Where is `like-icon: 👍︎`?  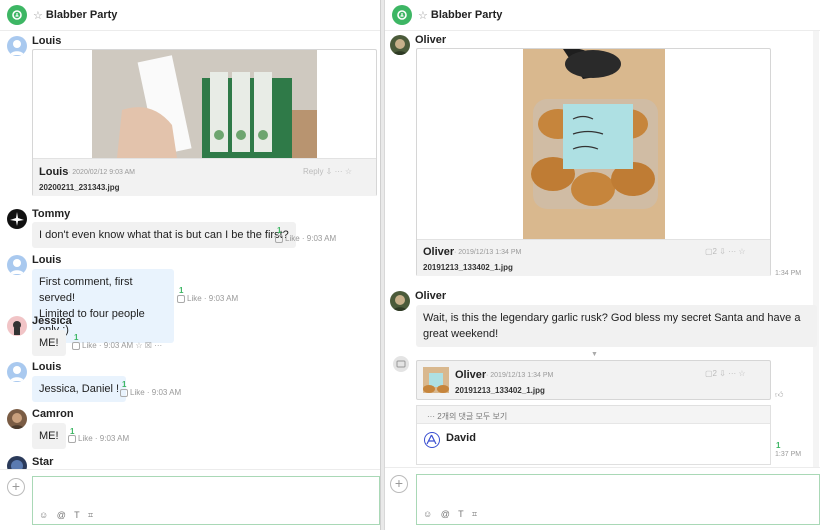 like-icon: 👍︎ is located at coordinates (779, 395).